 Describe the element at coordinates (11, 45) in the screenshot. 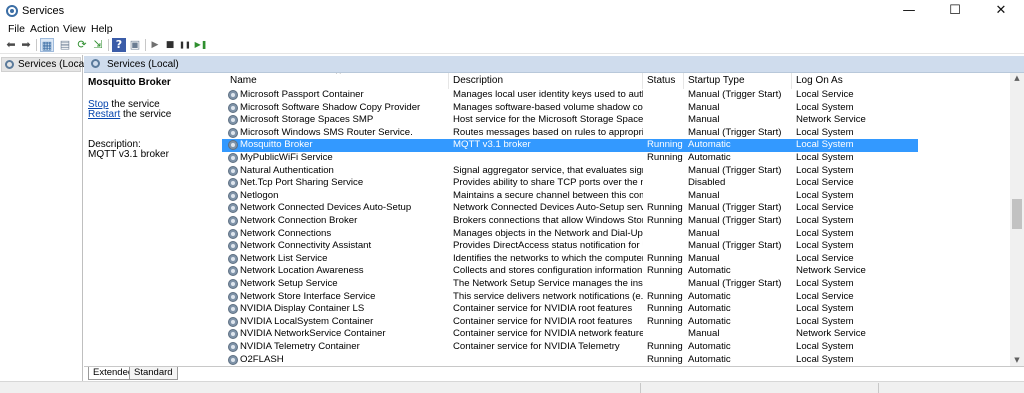

I see `back-arrow-icon: ⬅` at that location.